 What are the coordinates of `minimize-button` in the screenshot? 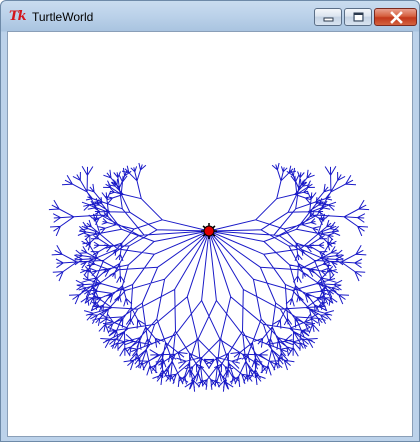 It's located at (328, 17).